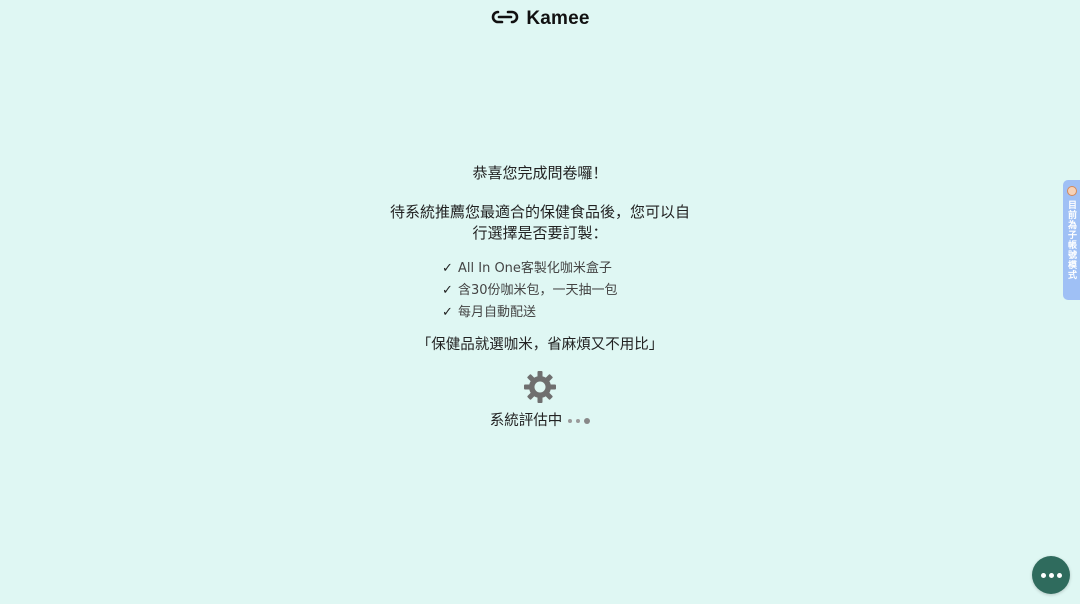  I want to click on logo-text: Kamee, so click(558, 18).